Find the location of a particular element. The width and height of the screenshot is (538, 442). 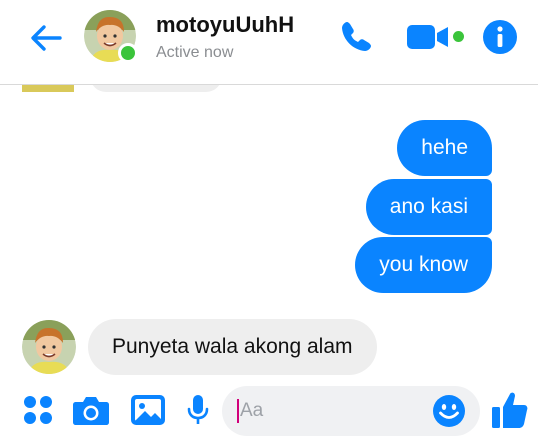

info-icon is located at coordinates (500, 37).